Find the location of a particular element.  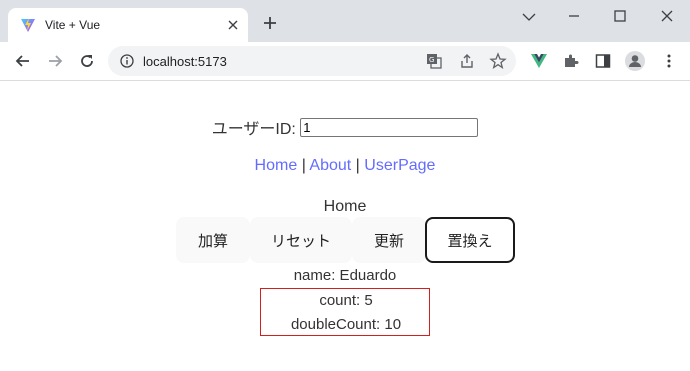

name-text: name: Eduardo is located at coordinates (345, 275).